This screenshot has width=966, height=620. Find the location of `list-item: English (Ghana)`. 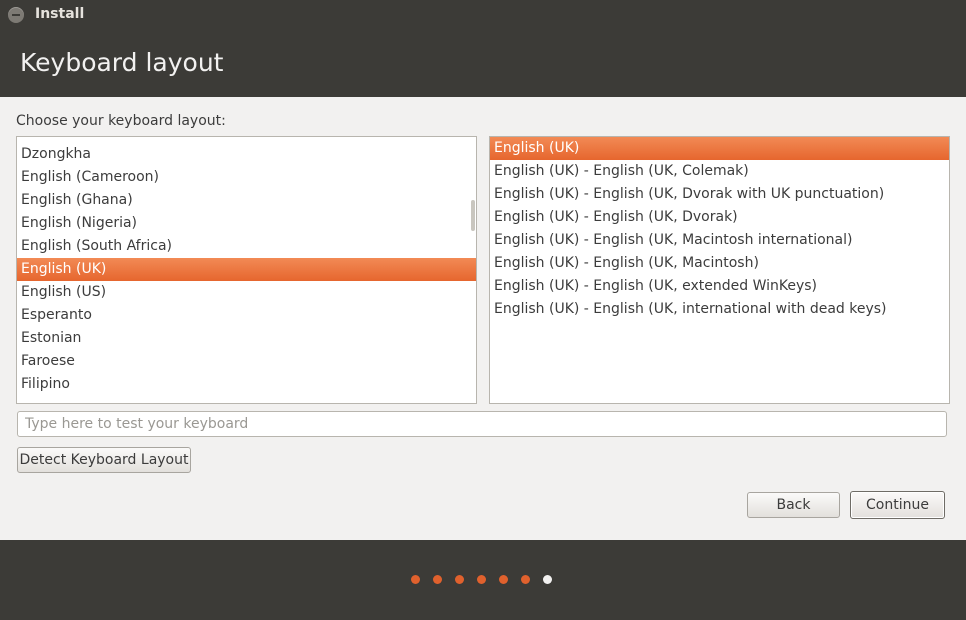

list-item: English (Ghana) is located at coordinates (246, 200).